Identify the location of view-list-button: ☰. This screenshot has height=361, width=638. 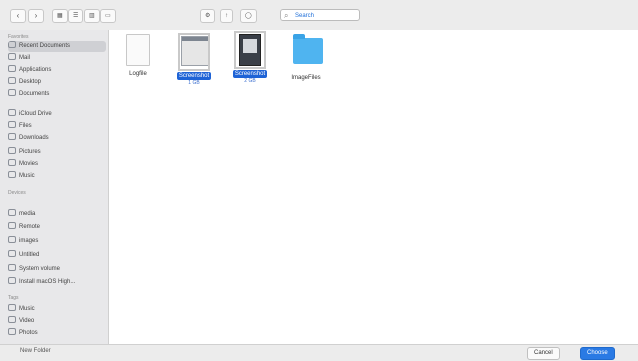
(76, 16).